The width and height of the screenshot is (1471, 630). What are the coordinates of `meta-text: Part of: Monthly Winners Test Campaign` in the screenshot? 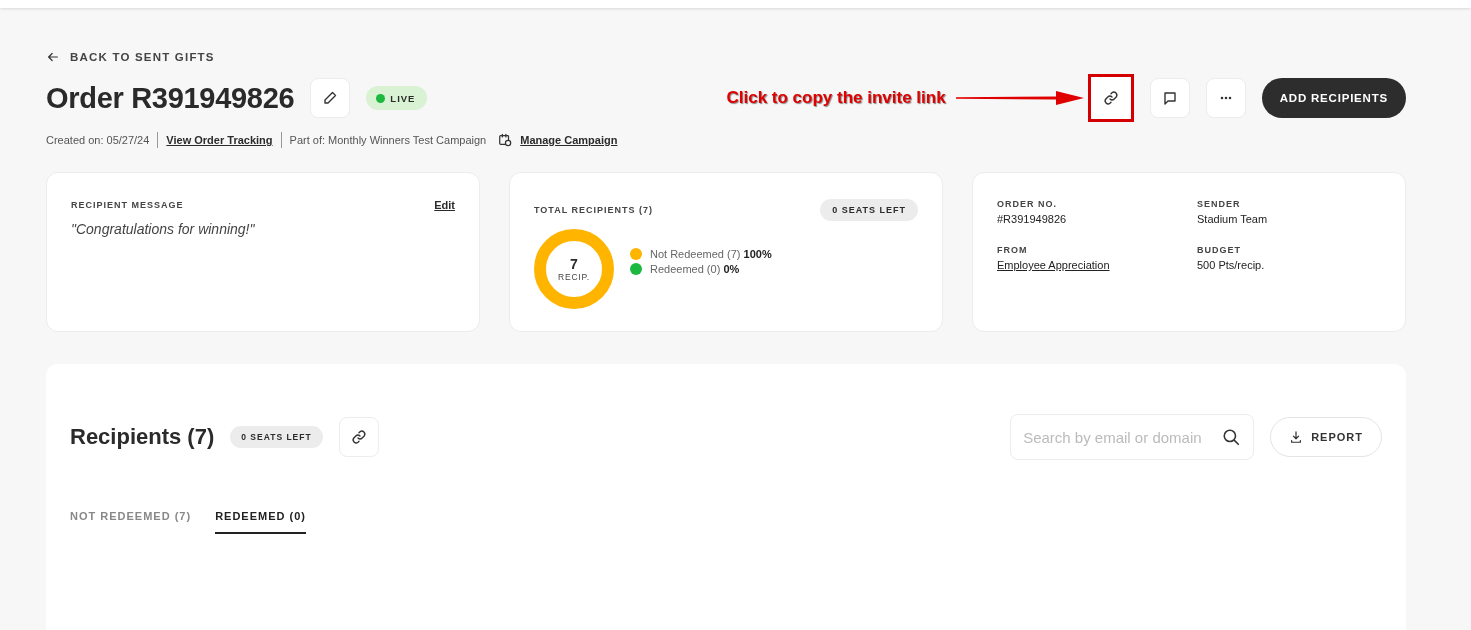 It's located at (388, 140).